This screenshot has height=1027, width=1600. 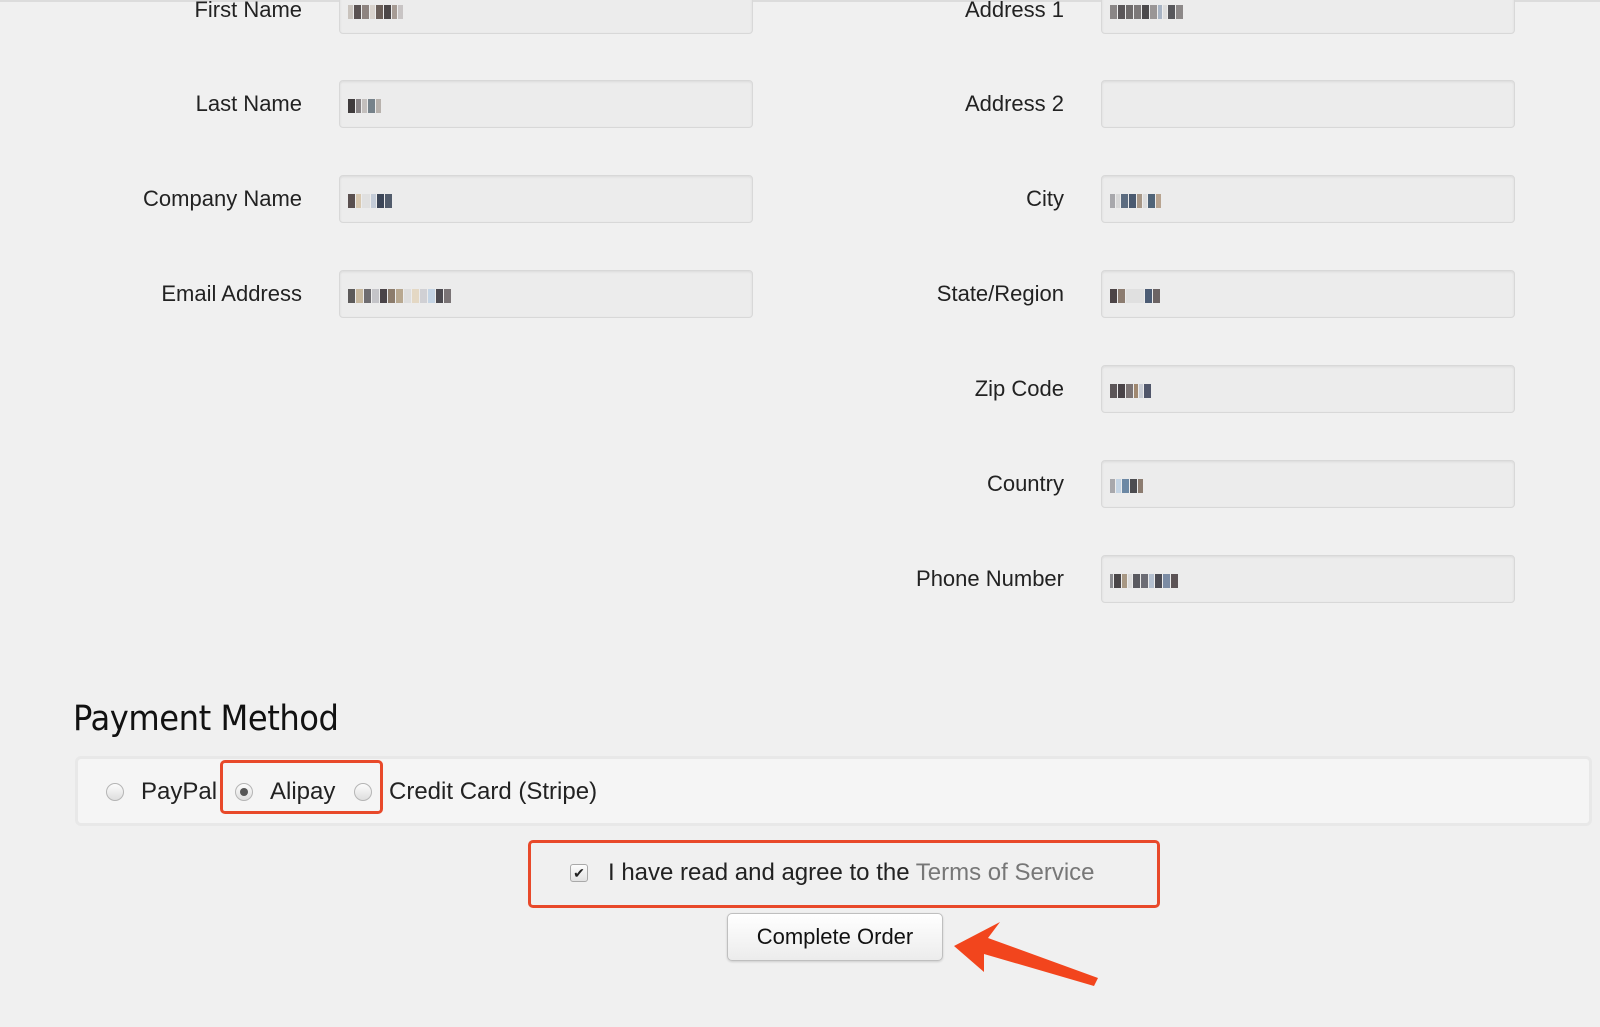 What do you see at coordinates (760, 484) in the screenshot?
I see `field-row-country: Country` at bounding box center [760, 484].